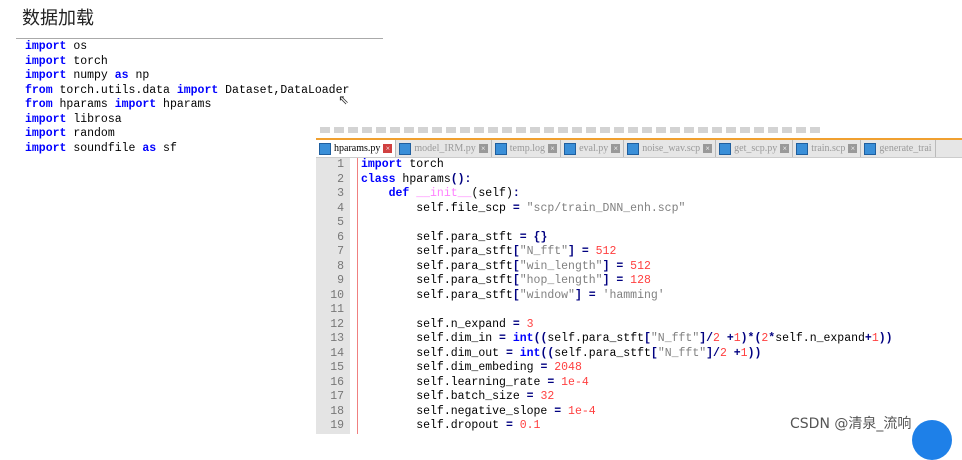  I want to click on code-token: torch, so click(90, 61).